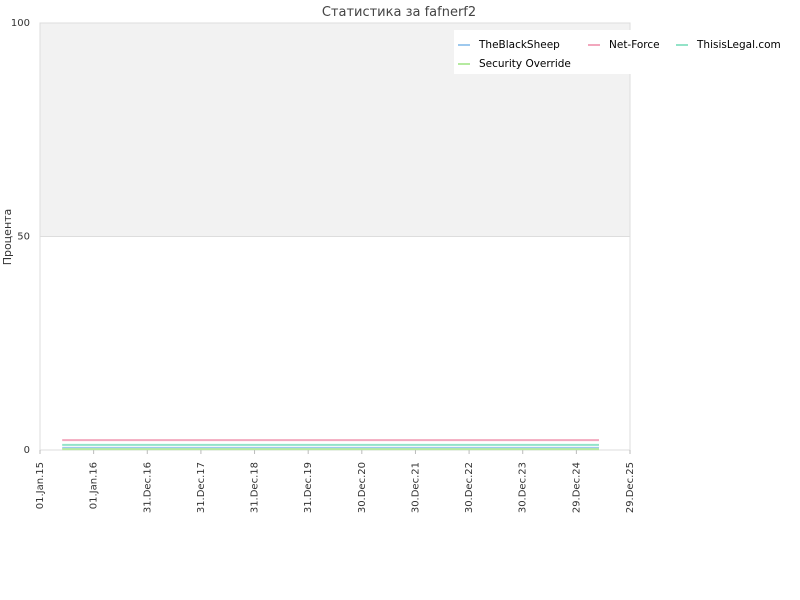  I want to click on x-tick-label-11: 29.Dec.25, so click(630, 487).